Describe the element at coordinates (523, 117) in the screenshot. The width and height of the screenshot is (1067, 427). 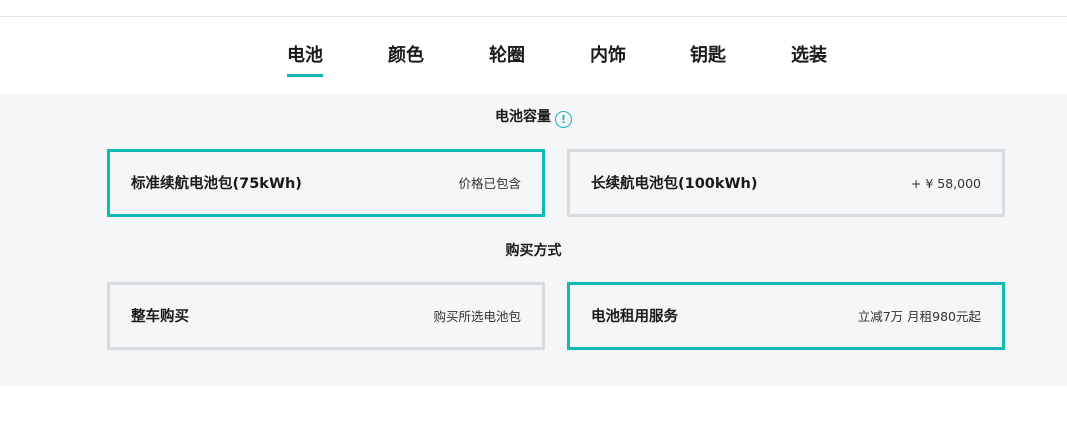
I see `battery-capacity-title: 电池容量` at that location.